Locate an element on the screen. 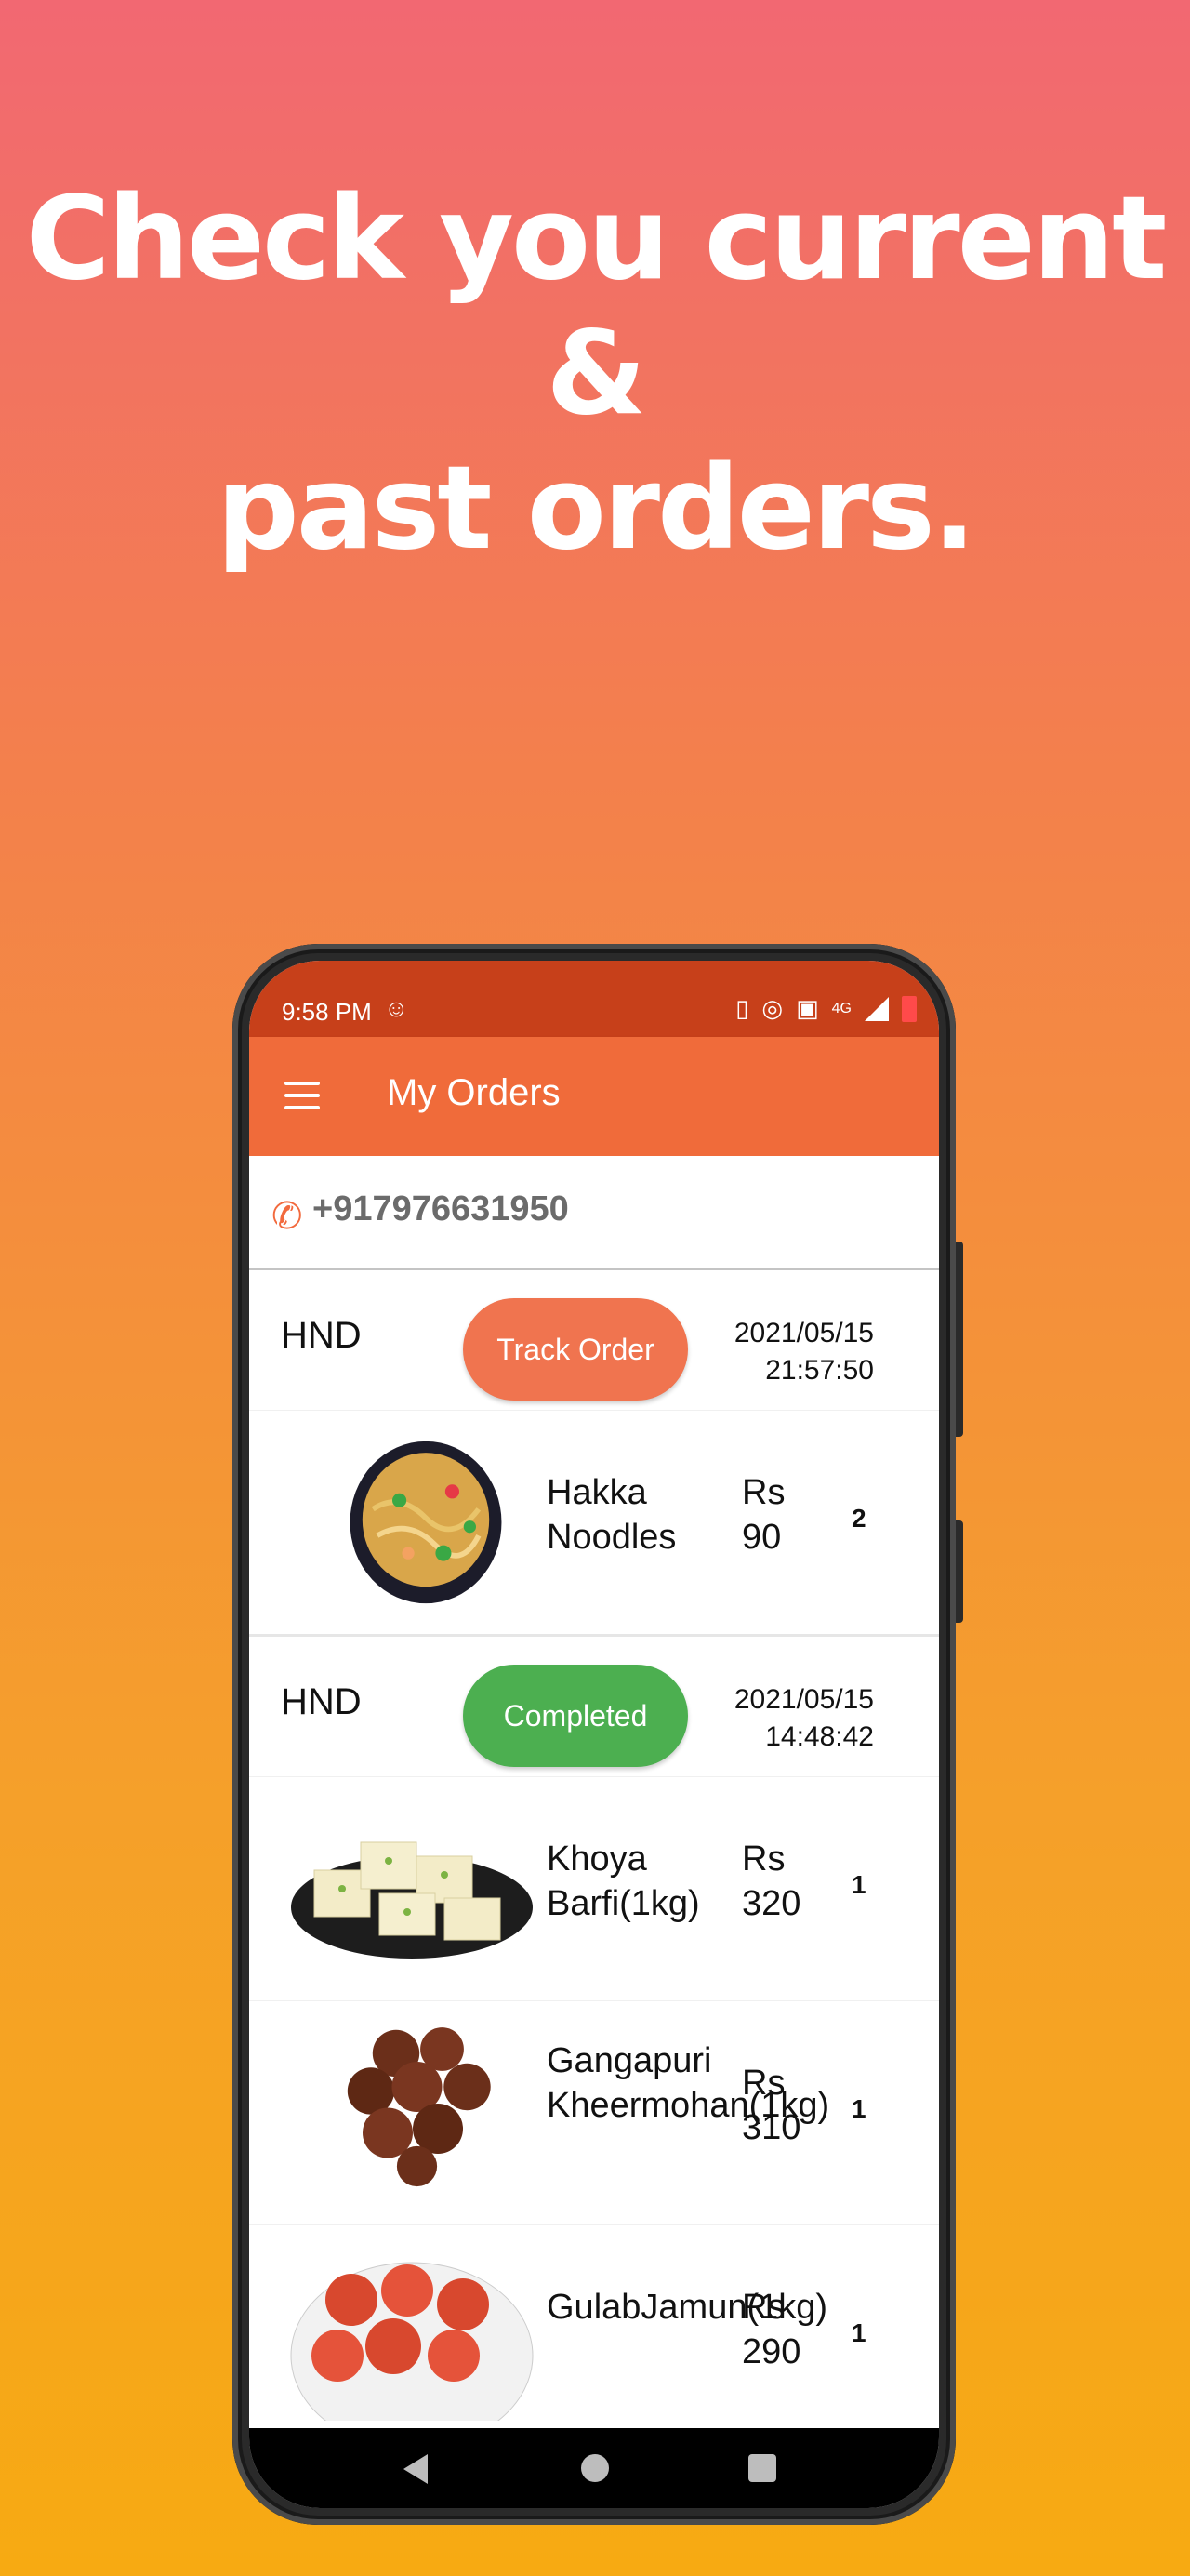 This screenshot has height=2576, width=1190. item-price: Rs 90 is located at coordinates (774, 1515).